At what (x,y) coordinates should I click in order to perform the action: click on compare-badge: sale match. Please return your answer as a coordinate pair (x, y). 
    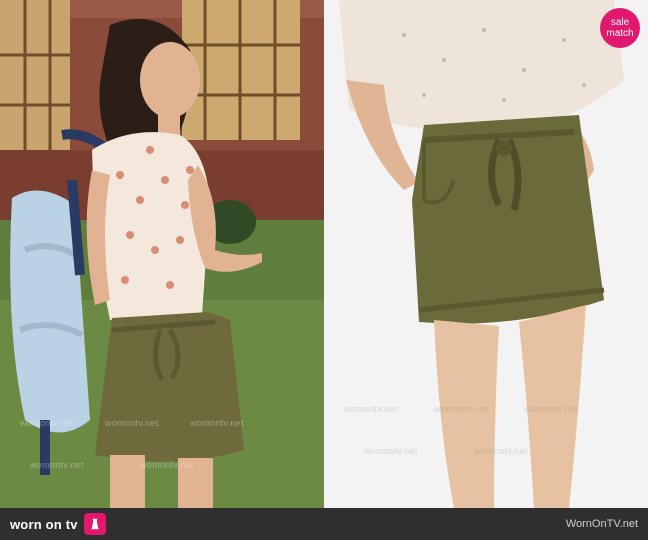
    Looking at the image, I should click on (620, 28).